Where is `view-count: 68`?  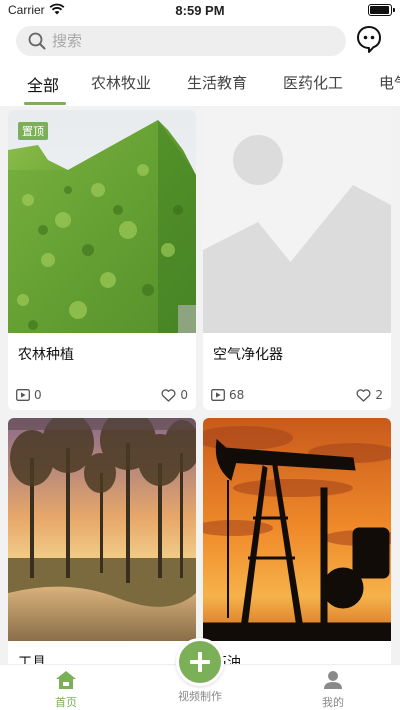 view-count: 68 is located at coordinates (227, 395).